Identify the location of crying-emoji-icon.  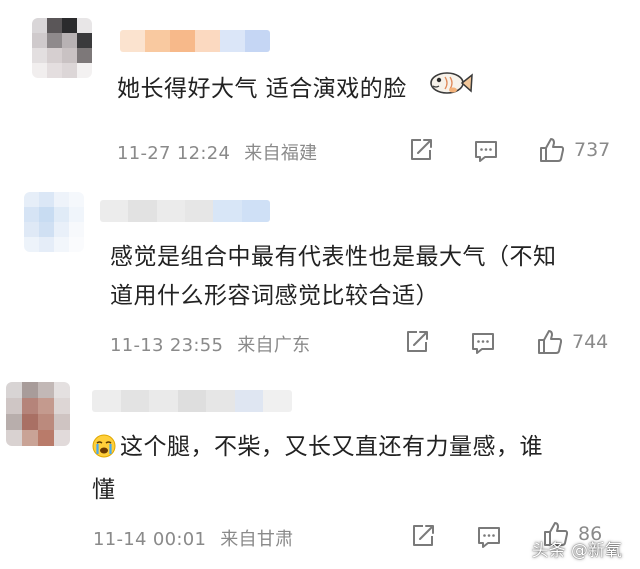
(104, 451).